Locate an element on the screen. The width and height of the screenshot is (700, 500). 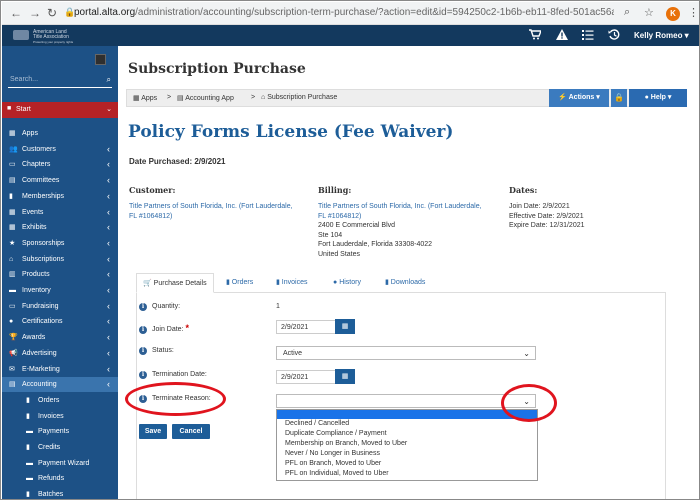
tab-orders: ▮ Orders is located at coordinates (239, 283).